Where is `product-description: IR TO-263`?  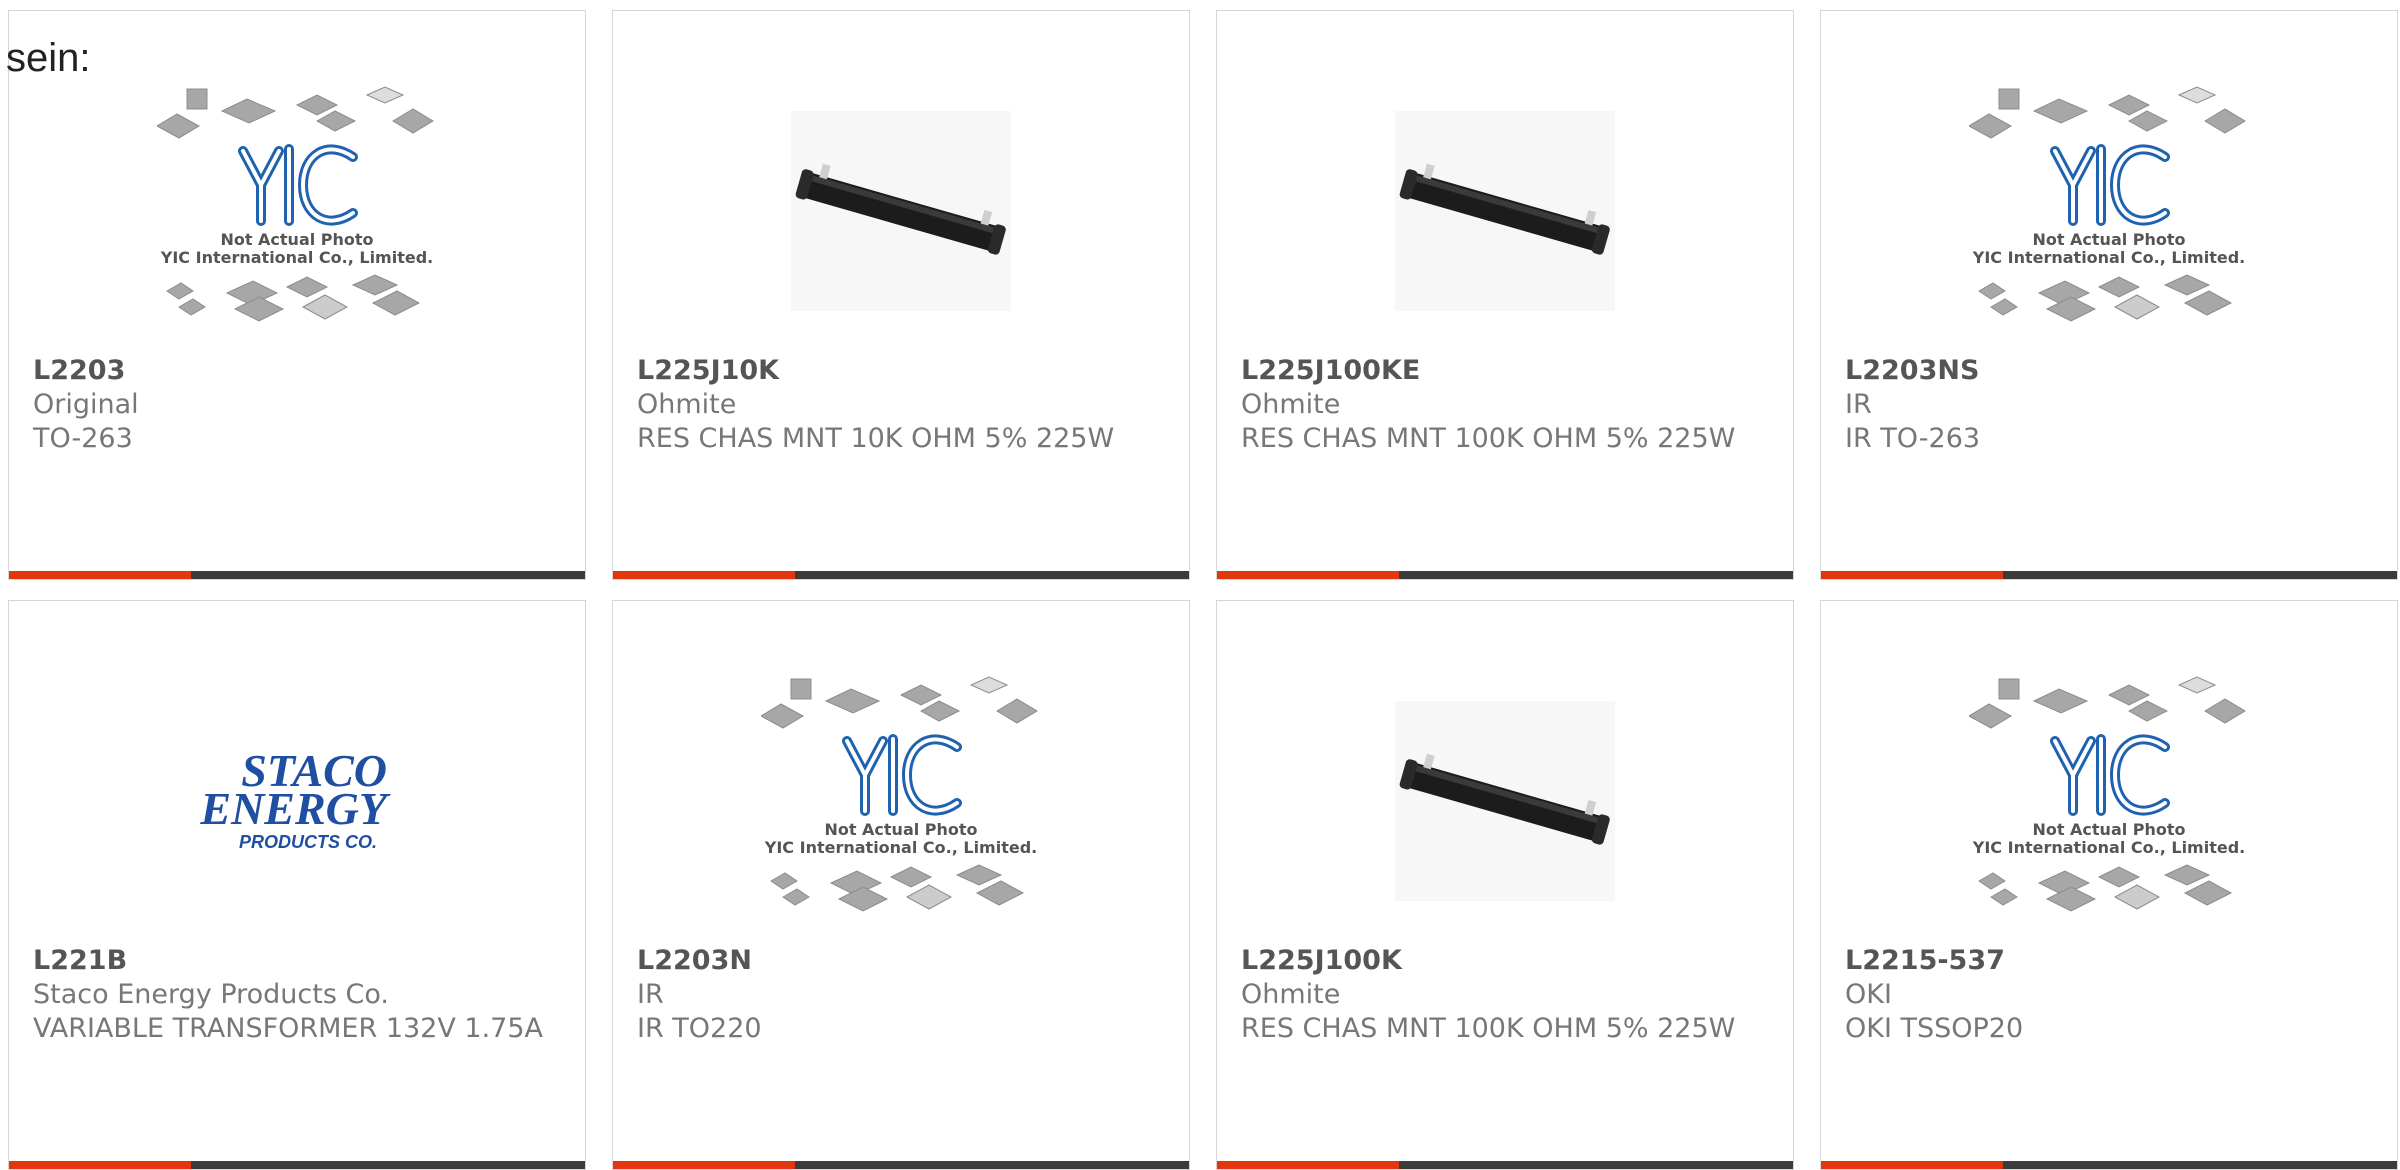
product-description: IR TO-263 is located at coordinates (1913, 438).